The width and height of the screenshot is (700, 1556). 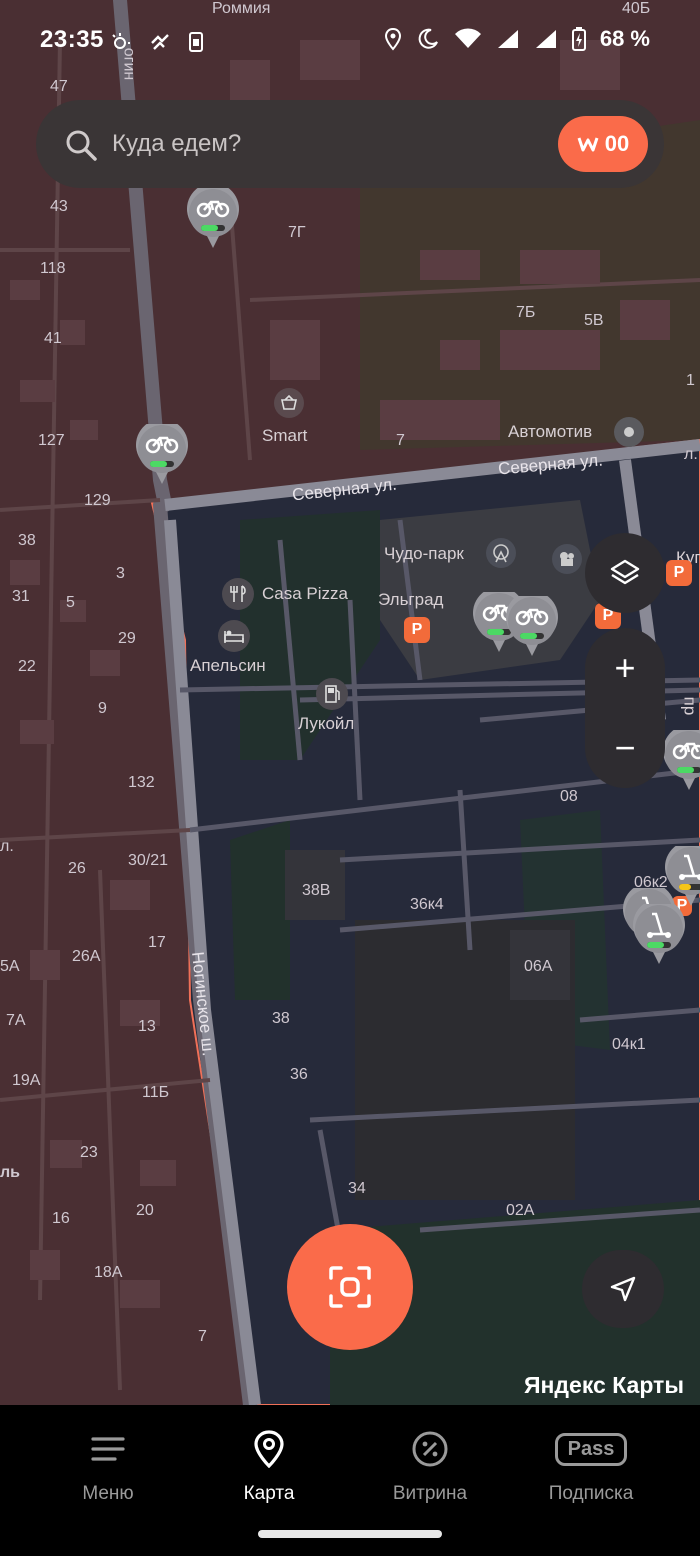 I want to click on house-number: 41, so click(x=53, y=338).